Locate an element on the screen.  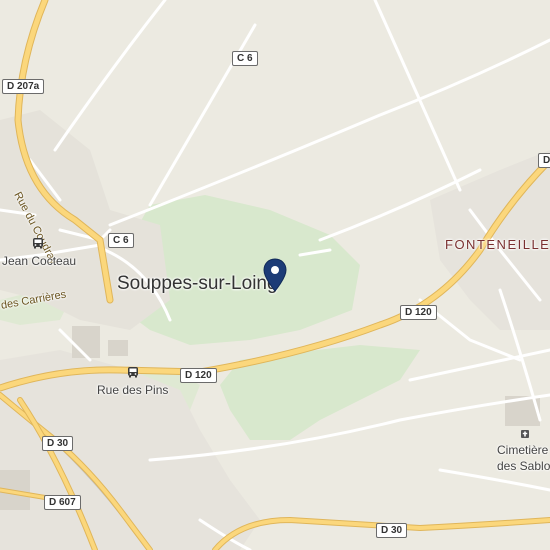
bus-stop-label: Jean Cocteau is located at coordinates (39, 261).